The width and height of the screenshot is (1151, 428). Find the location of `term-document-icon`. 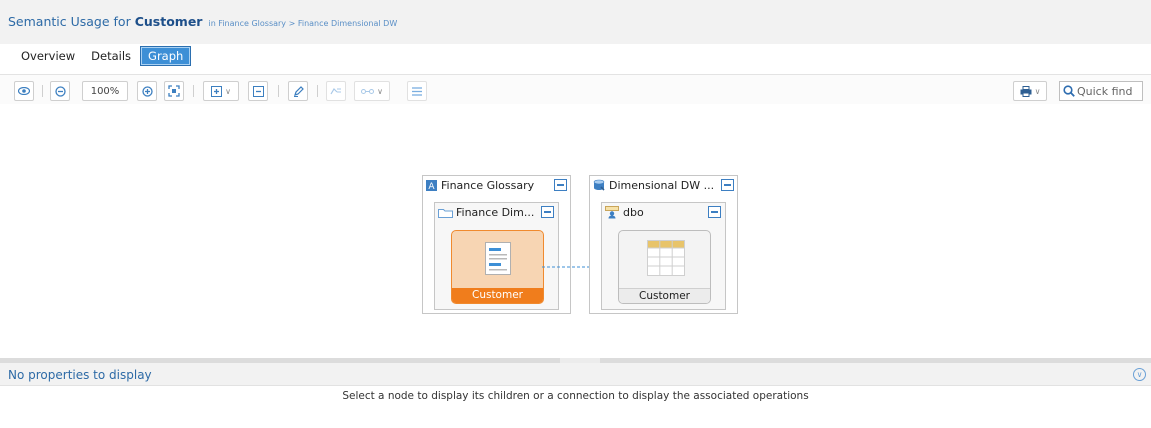

term-document-icon is located at coordinates (498, 258).